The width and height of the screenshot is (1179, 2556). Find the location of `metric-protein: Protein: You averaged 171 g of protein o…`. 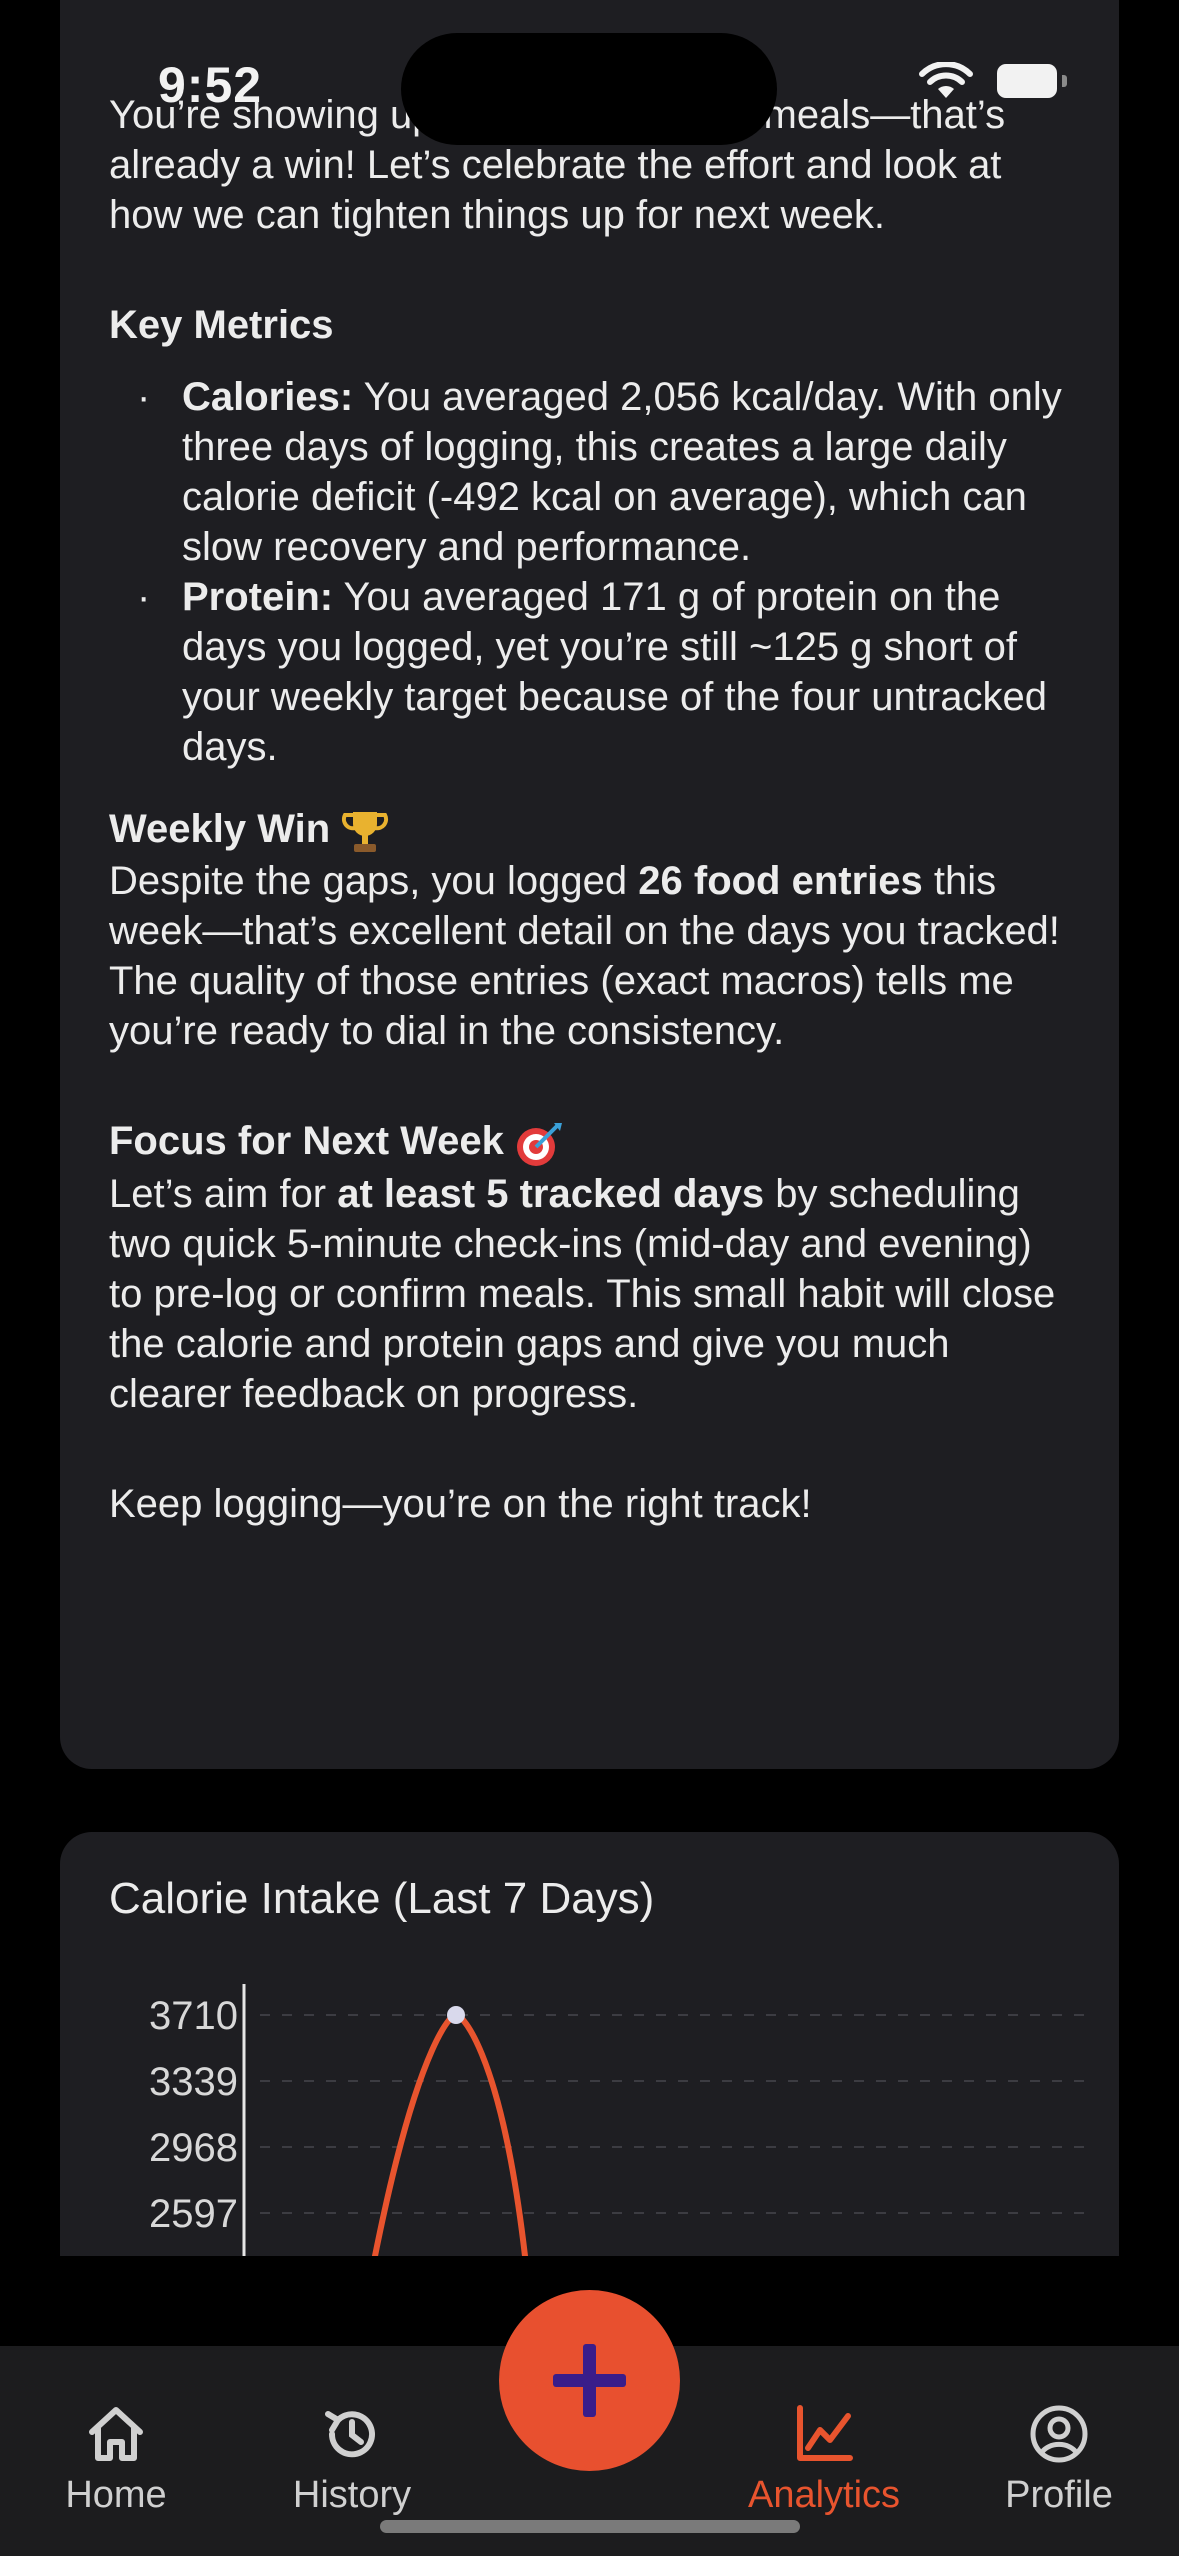

metric-protein: Protein: You averaged 171 g of protein o… is located at coordinates (590, 672).